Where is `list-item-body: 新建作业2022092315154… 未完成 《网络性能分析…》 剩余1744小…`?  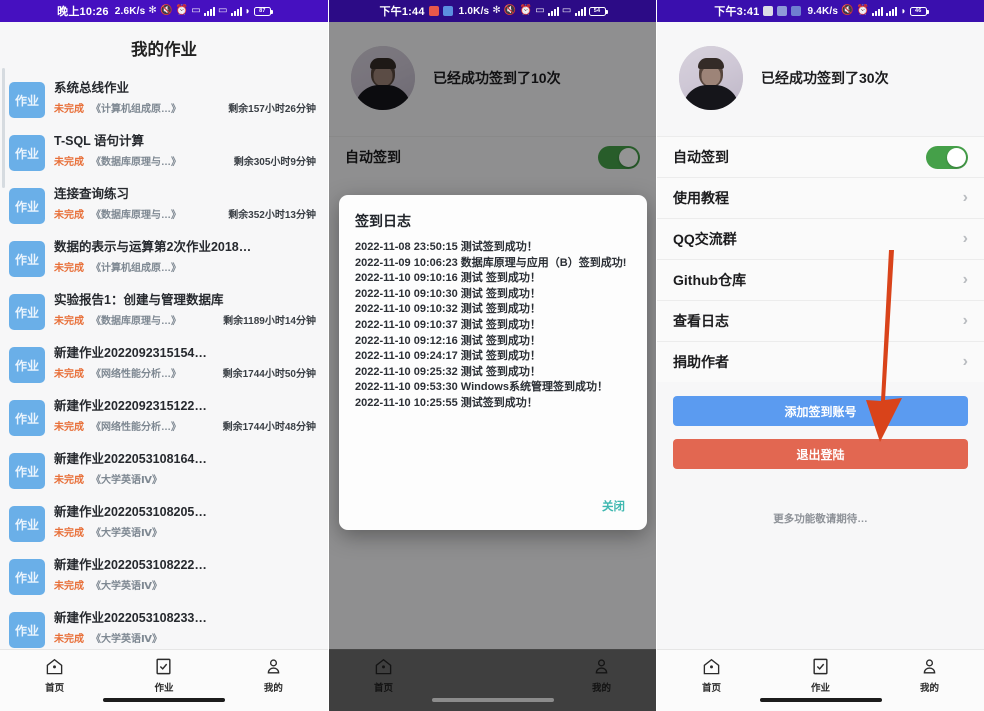 list-item-body: 新建作业2022092315154… 未完成 《网络性能分析…》 剩余1744小… is located at coordinates (187, 362).